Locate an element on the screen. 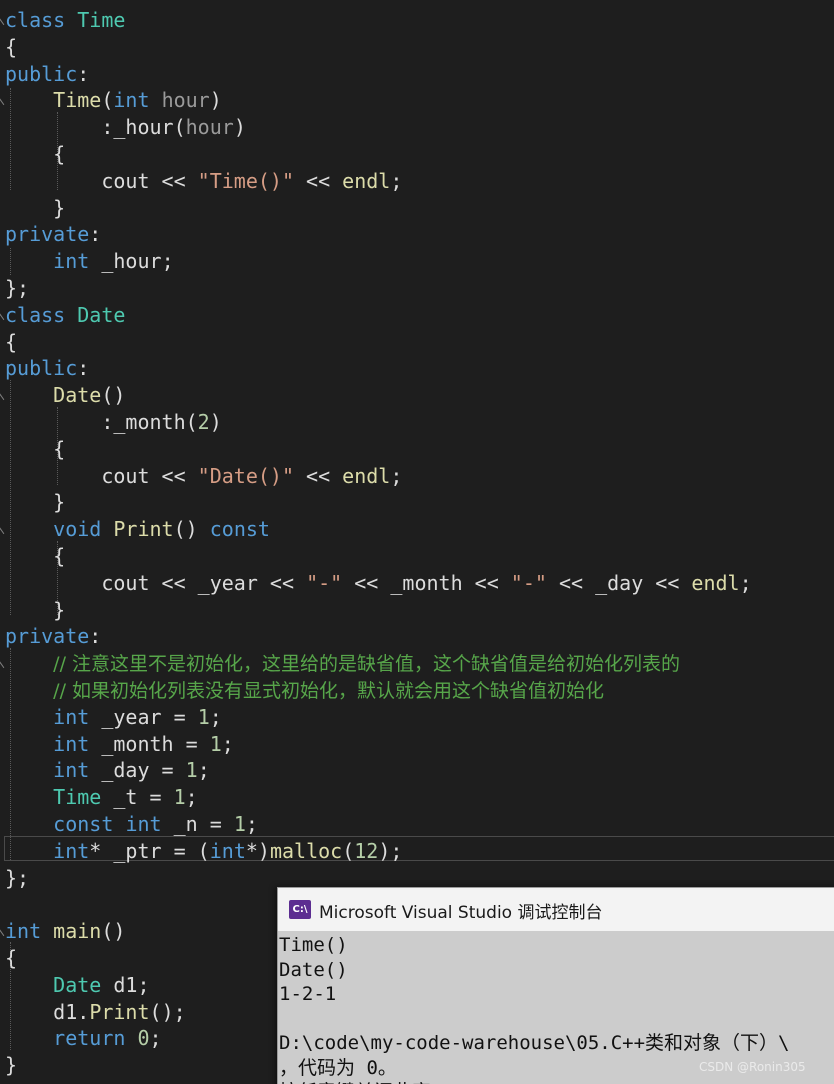 This screenshot has height=1084, width=834. code-token: ); is located at coordinates (390, 850).